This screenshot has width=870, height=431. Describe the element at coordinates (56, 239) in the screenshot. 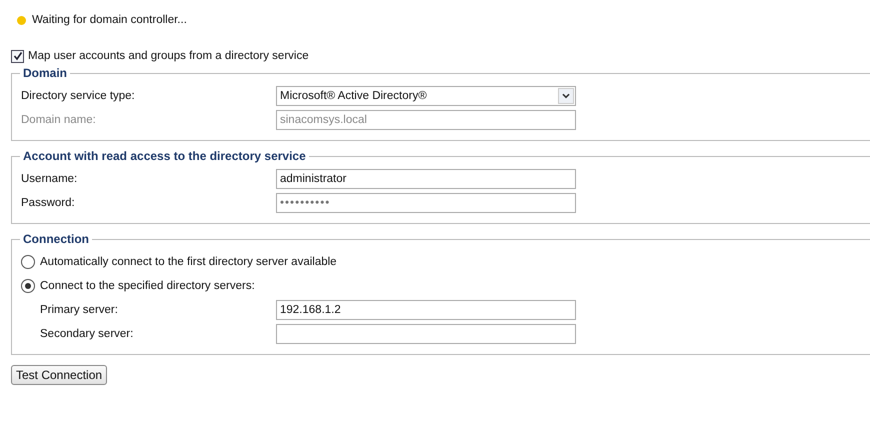

I see `group-title: Connection` at that location.